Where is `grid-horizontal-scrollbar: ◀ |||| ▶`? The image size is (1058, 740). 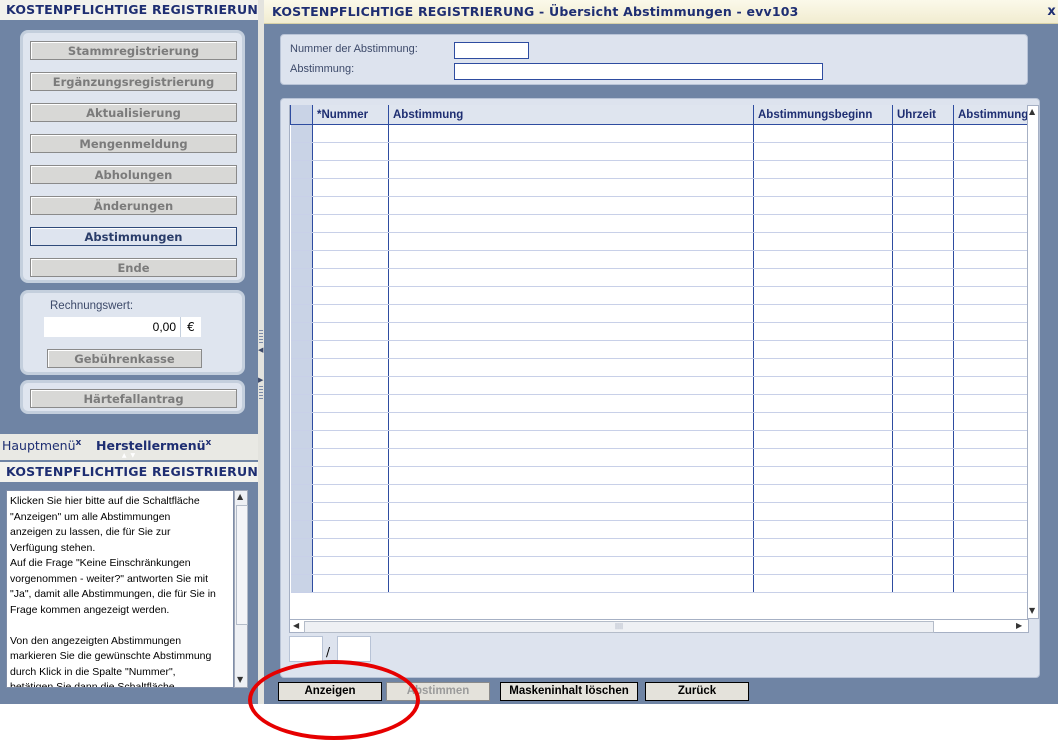 grid-horizontal-scrollbar: ◀ |||| ▶ is located at coordinates (659, 626).